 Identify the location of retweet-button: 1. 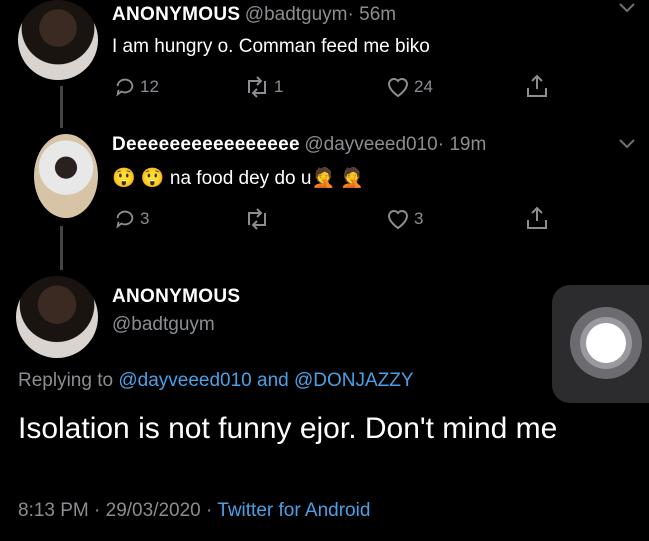
(263, 87).